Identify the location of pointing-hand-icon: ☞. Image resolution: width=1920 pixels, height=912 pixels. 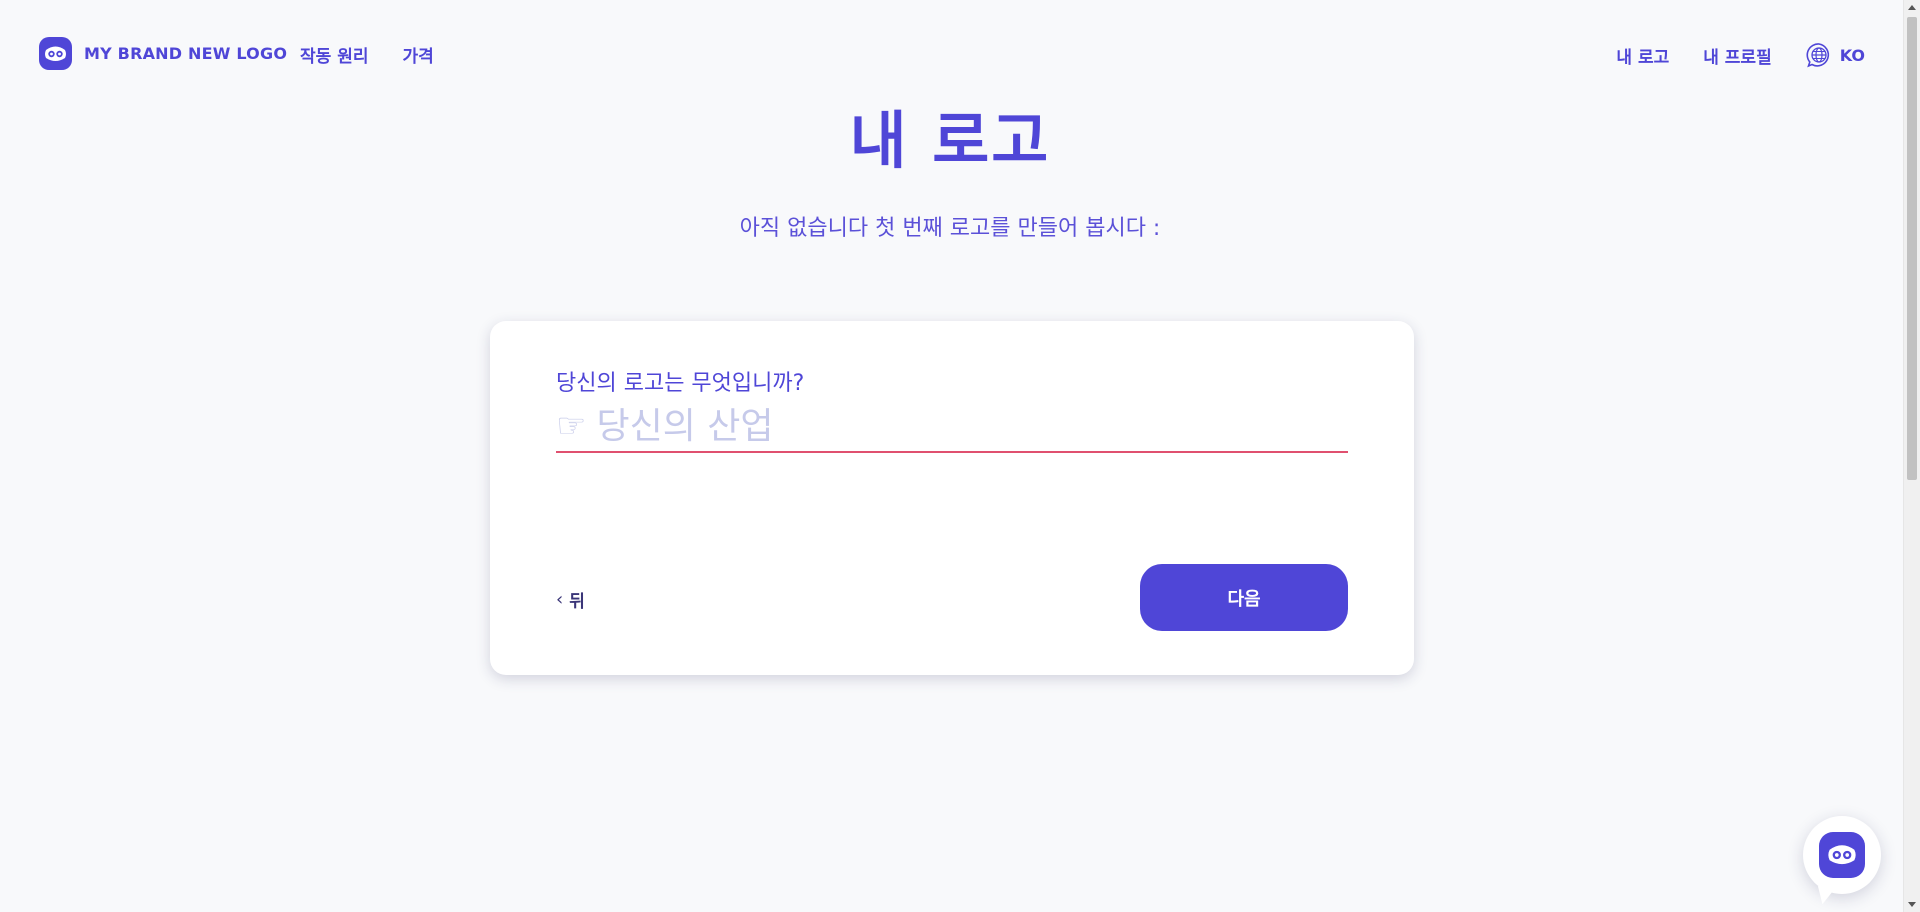
(571, 426).